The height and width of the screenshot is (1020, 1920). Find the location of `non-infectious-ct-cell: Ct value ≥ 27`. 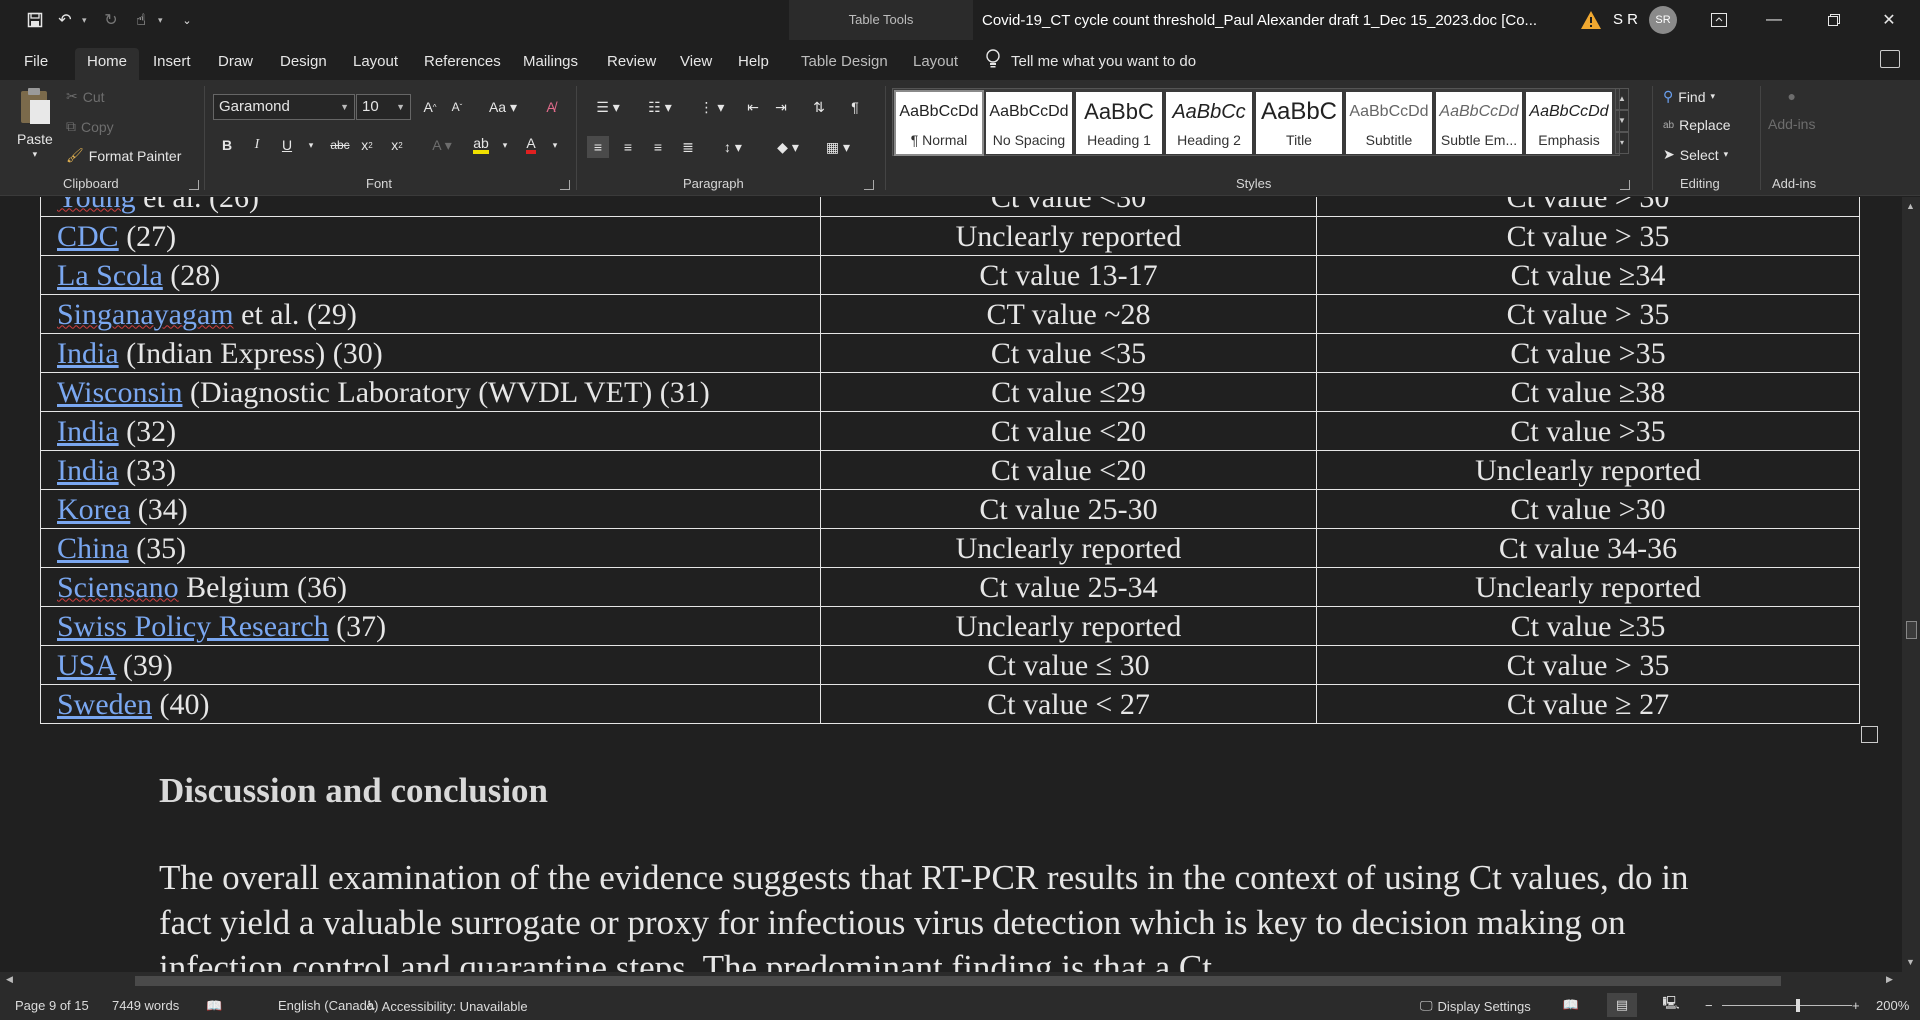

non-infectious-ct-cell: Ct value ≥ 27 is located at coordinates (1588, 704).